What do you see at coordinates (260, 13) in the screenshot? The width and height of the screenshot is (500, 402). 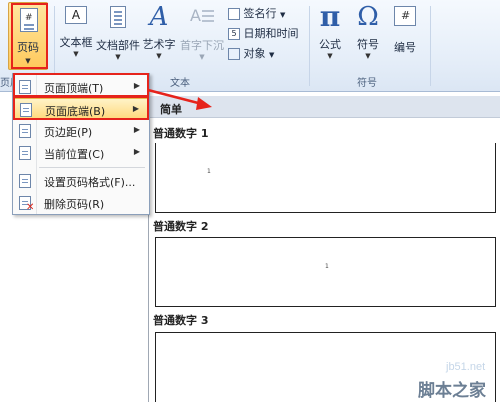 I see `signature-line-label: 签名行` at bounding box center [260, 13].